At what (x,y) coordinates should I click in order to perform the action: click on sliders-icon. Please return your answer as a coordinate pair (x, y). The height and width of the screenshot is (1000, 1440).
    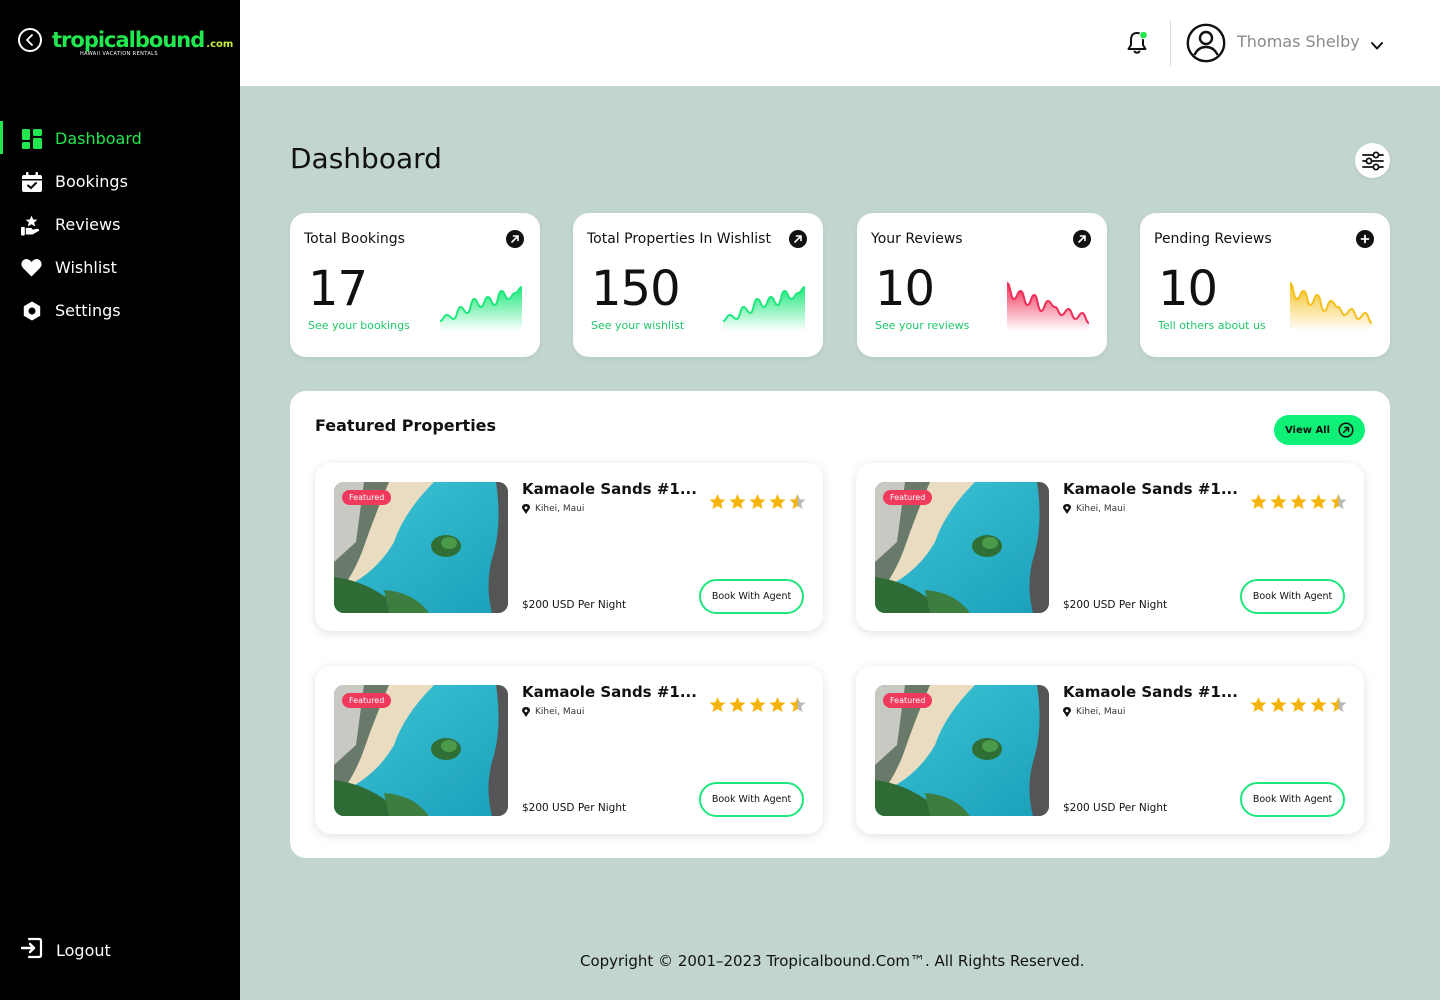
    Looking at the image, I should click on (1372, 160).